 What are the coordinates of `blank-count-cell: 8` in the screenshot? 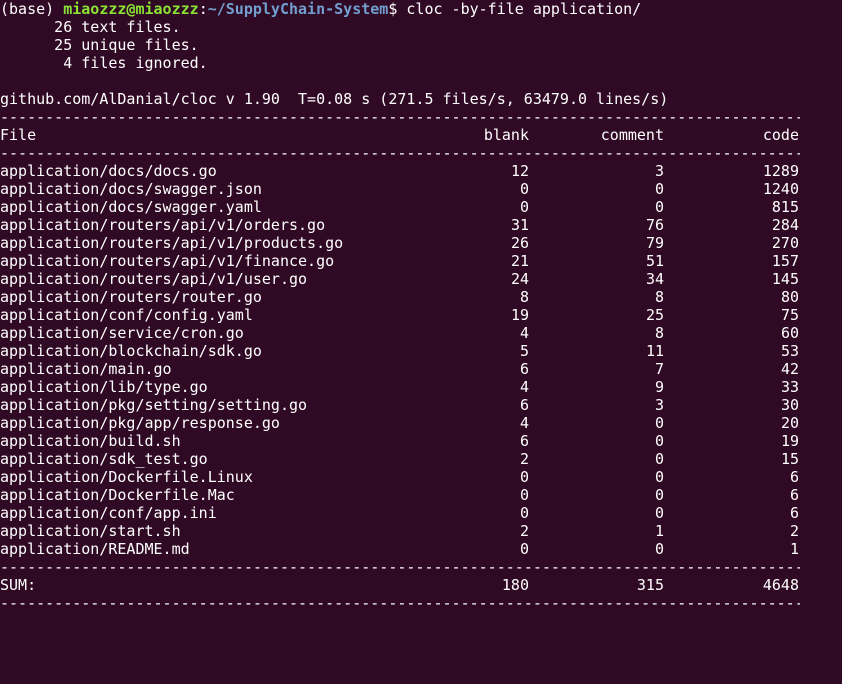 It's located at (524, 297).